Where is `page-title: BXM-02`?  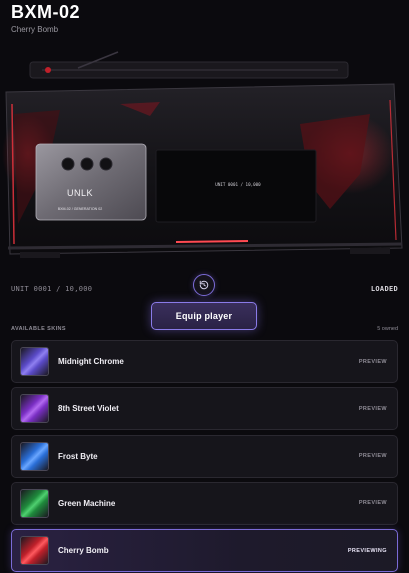
page-title: BXM-02 is located at coordinates (46, 12).